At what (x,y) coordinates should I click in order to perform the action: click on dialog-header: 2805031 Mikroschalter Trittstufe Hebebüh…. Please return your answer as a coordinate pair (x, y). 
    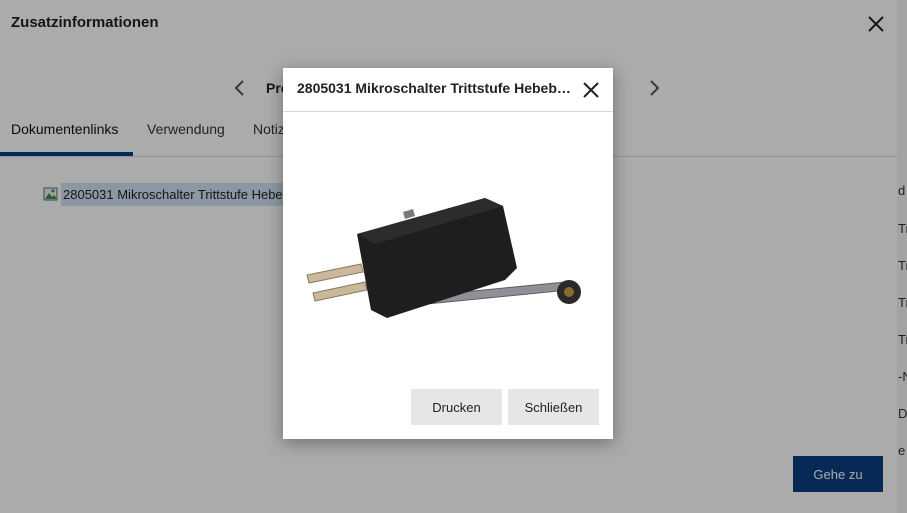
    Looking at the image, I should click on (448, 90).